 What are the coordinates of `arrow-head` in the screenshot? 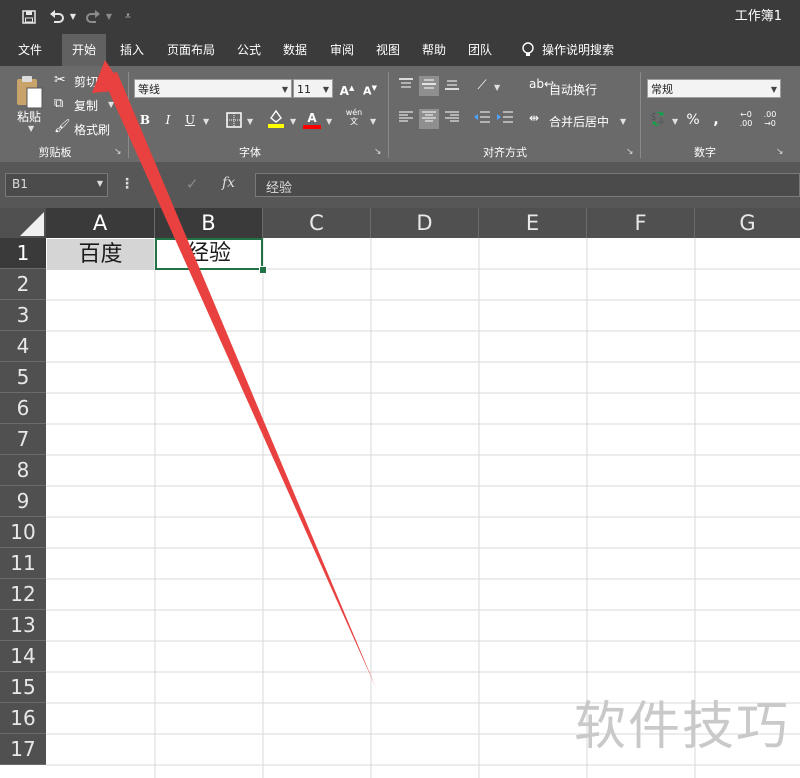 It's located at (108, 76).